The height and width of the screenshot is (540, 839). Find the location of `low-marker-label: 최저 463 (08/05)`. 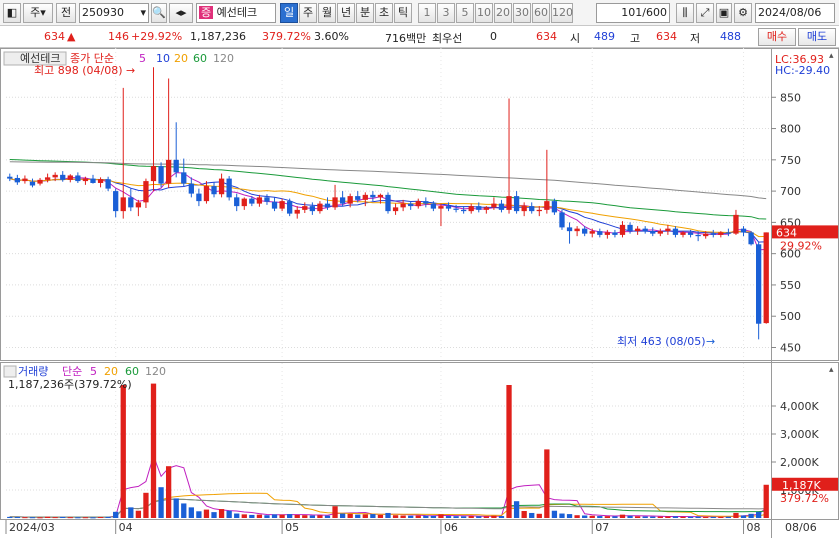

low-marker-label: 최저 463 (08/05) is located at coordinates (661, 341).